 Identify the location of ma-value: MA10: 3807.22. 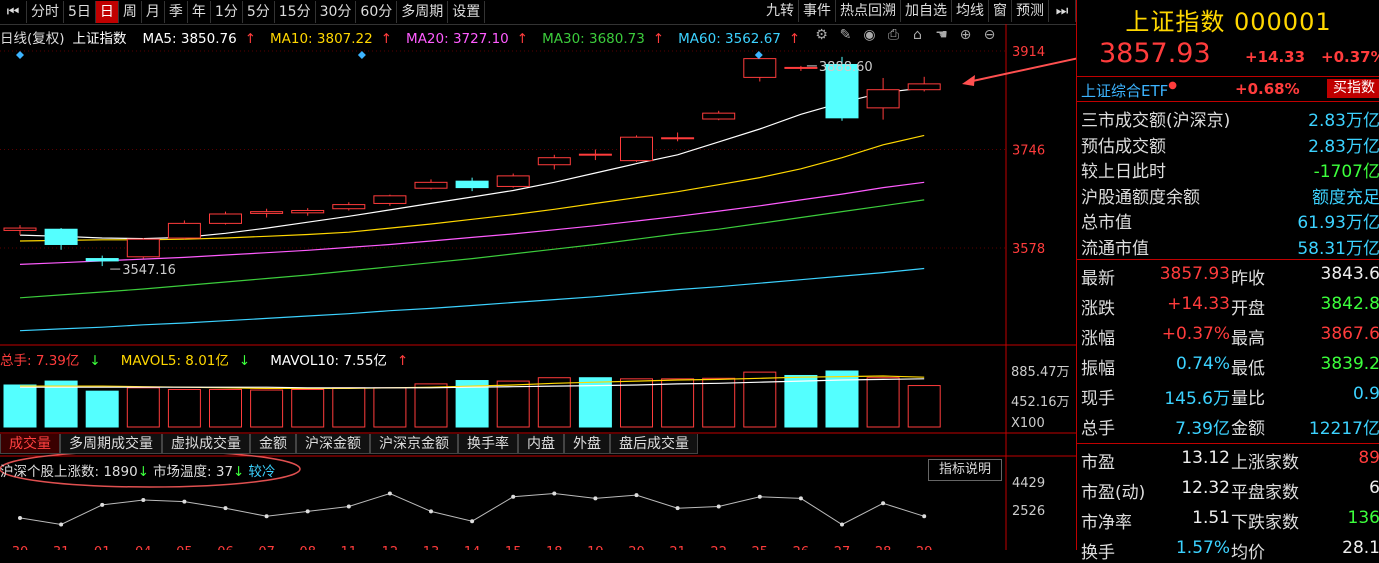
(321, 39).